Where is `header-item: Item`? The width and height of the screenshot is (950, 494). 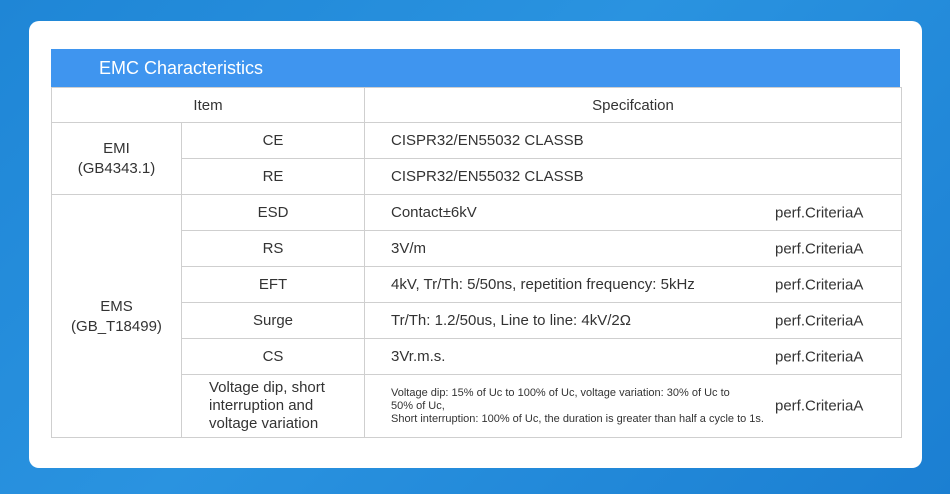
header-item: Item is located at coordinates (208, 105).